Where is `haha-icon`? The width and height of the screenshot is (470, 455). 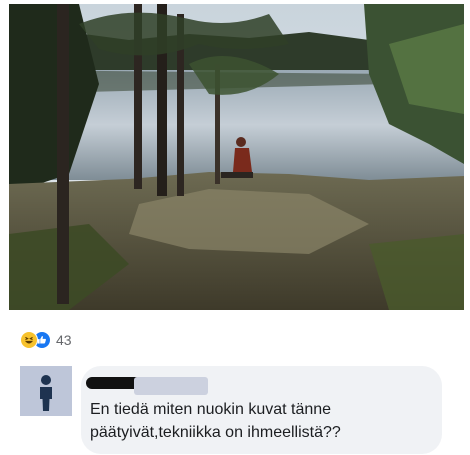 haha-icon is located at coordinates (29, 340).